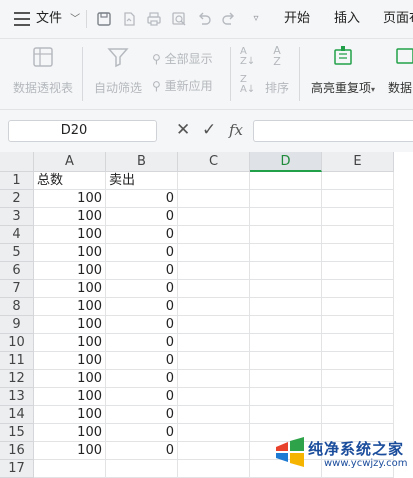 The height and width of the screenshot is (478, 413). Describe the element at coordinates (247, 57) in the screenshot. I see `sort-ascending-icon: A Z↓` at that location.